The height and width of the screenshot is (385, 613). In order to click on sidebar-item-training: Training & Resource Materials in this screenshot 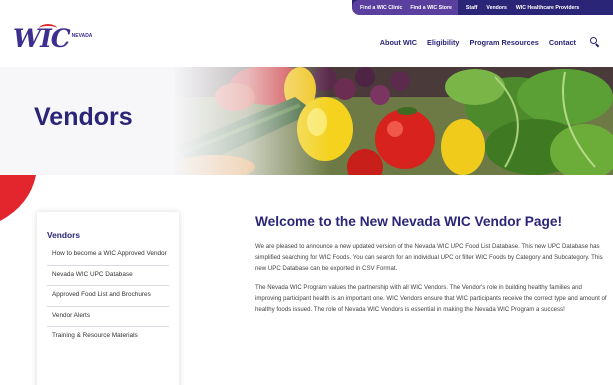, I will do `click(108, 337)`.